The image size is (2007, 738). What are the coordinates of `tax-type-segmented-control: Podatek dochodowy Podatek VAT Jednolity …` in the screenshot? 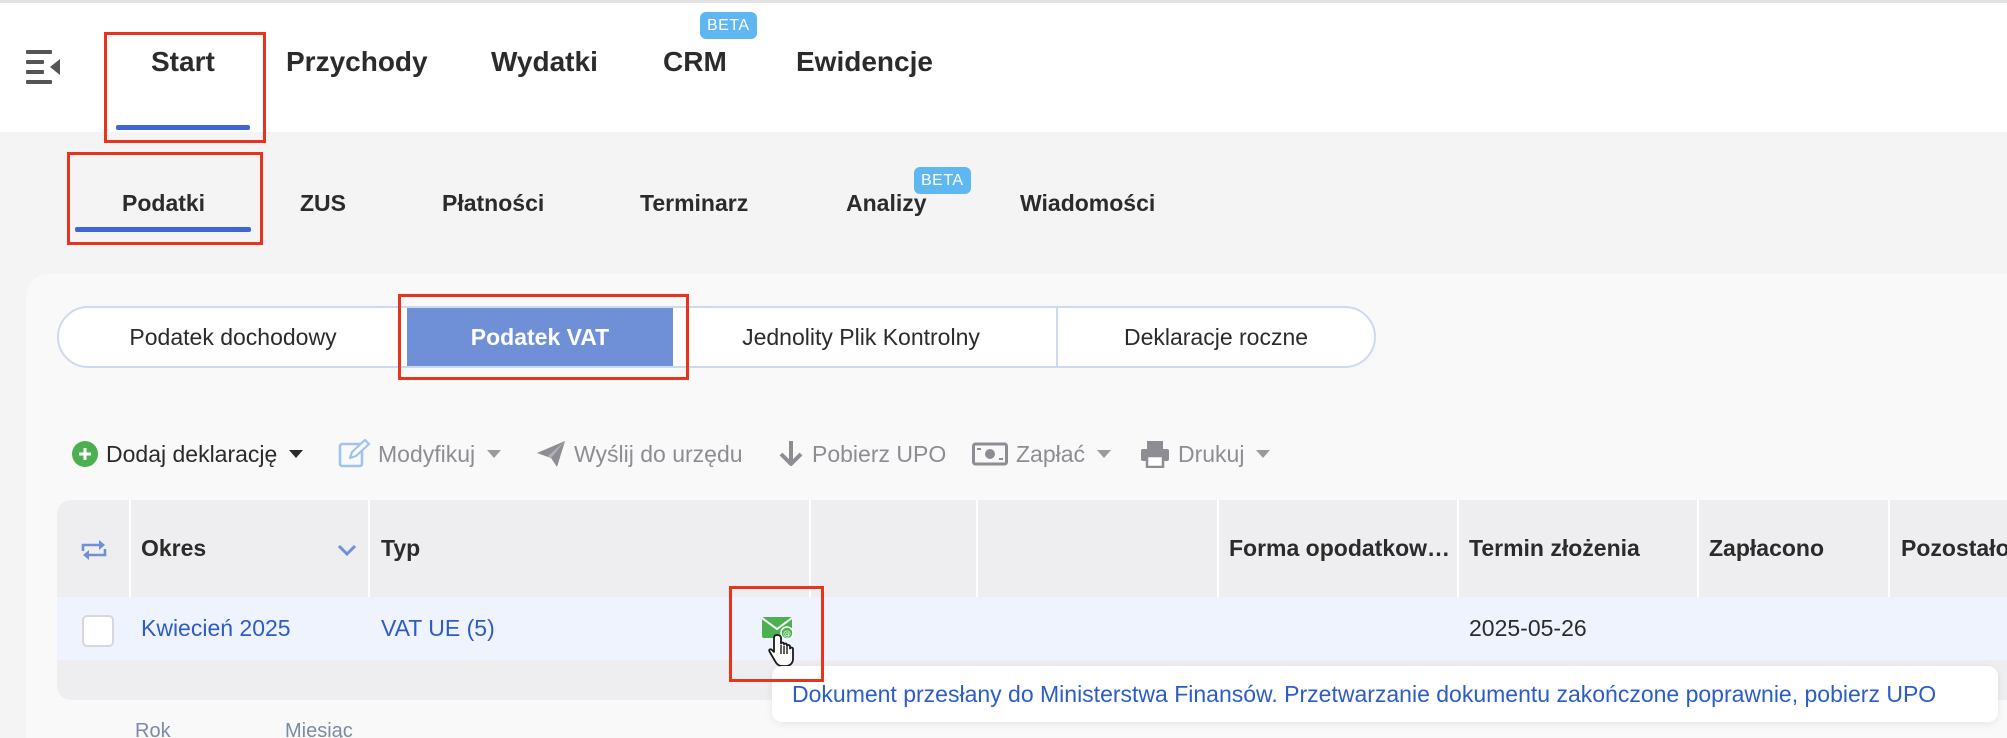 It's located at (716, 337).